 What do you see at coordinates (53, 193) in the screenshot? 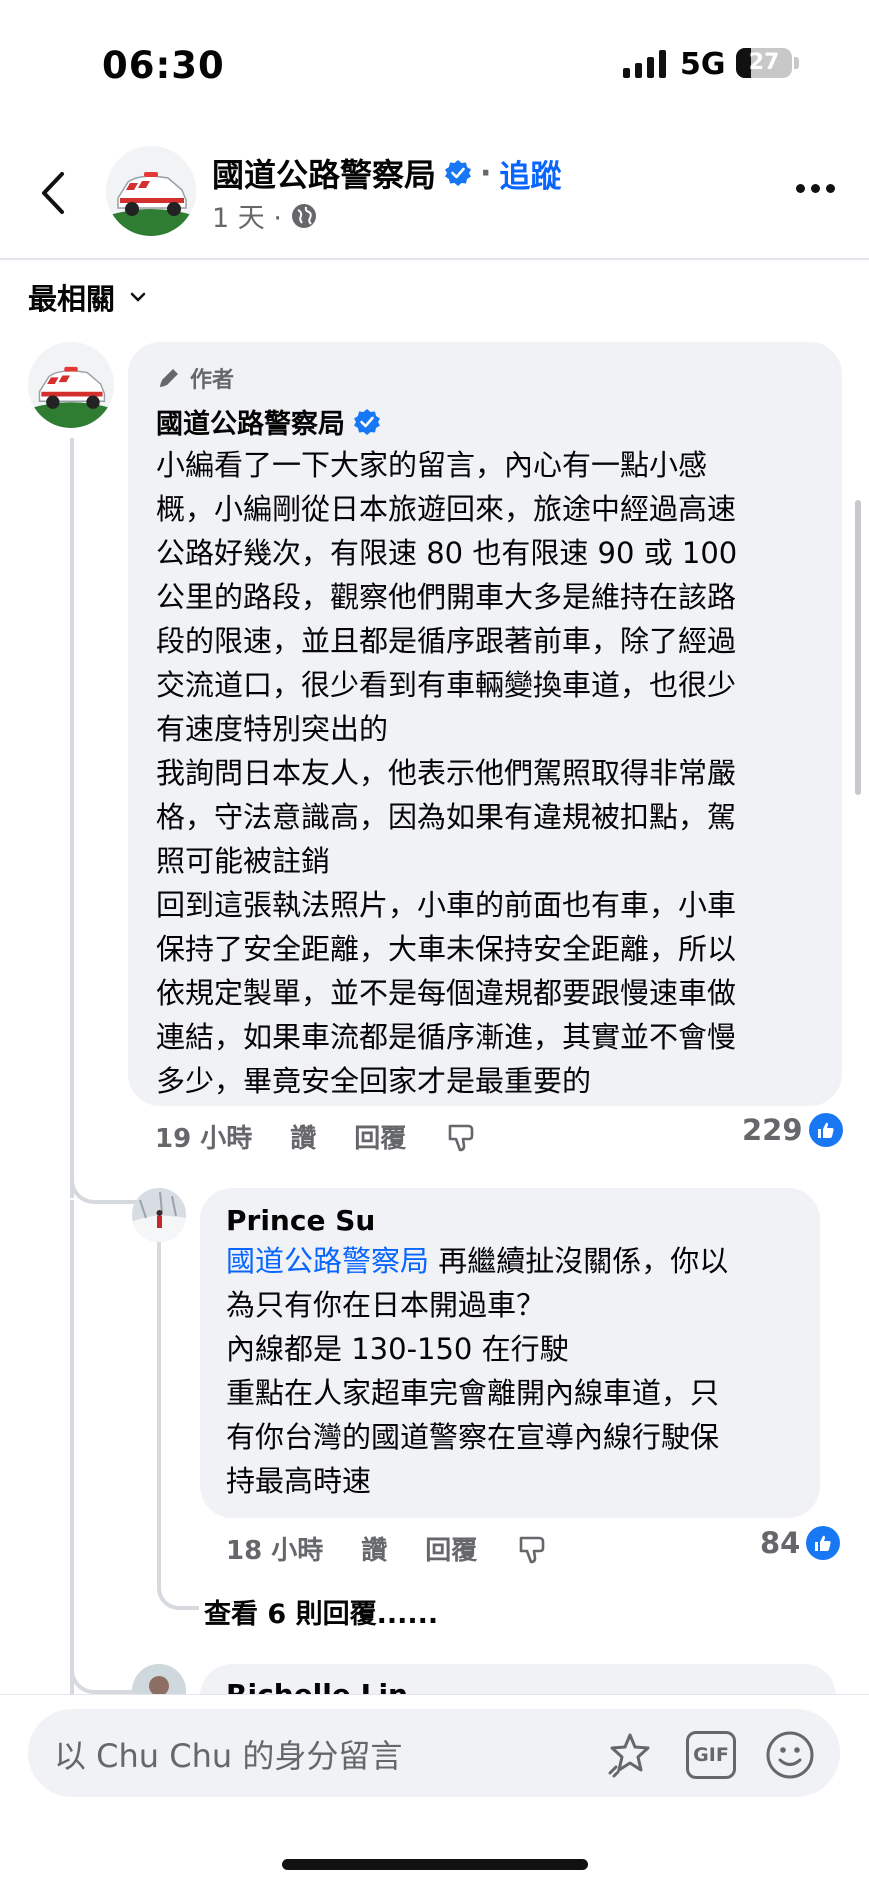
I see `back-arrow-icon` at bounding box center [53, 193].